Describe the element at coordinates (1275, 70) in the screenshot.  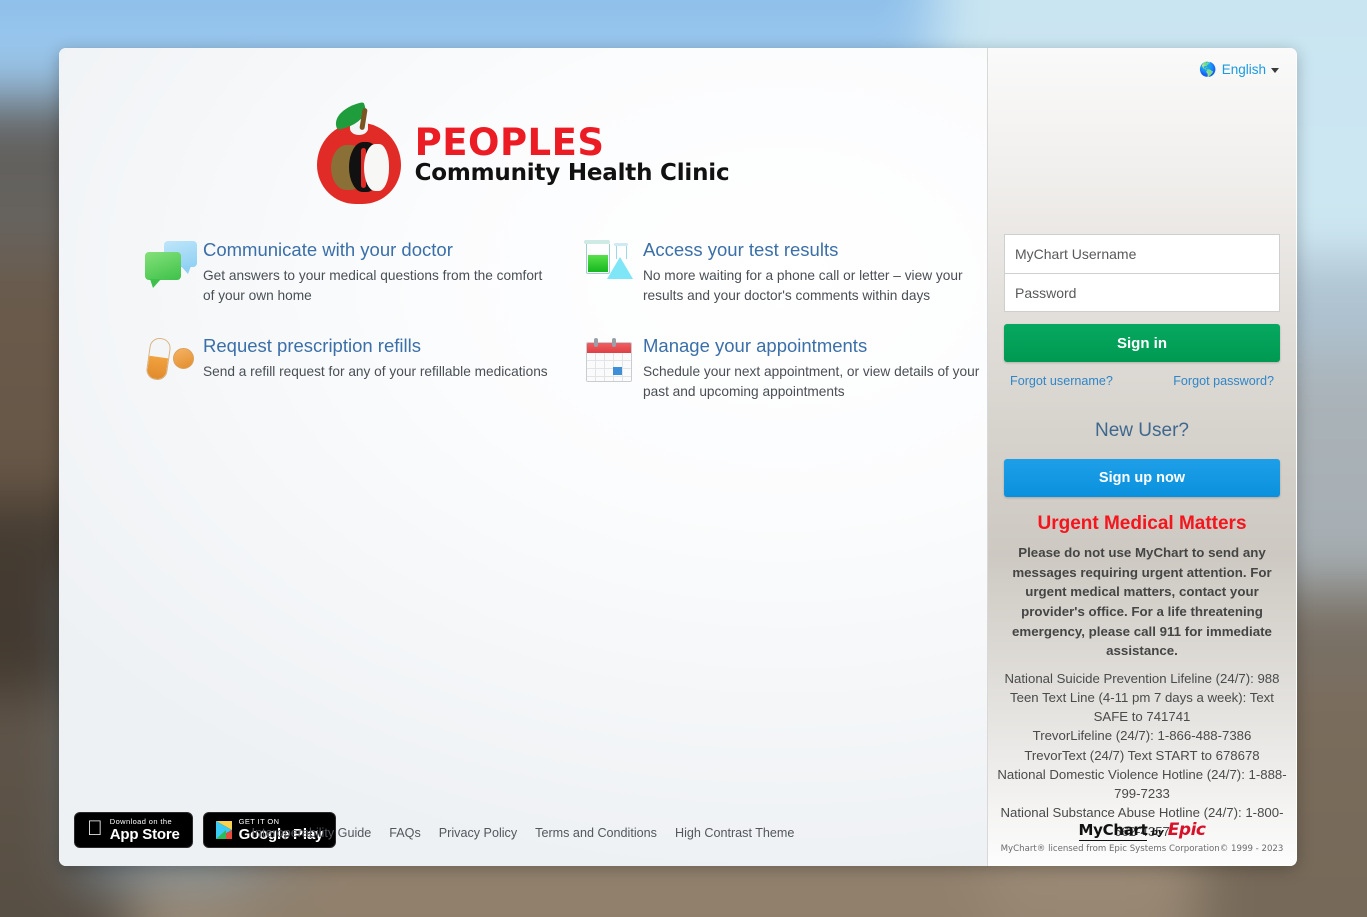
I see `chevron-down-icon` at that location.